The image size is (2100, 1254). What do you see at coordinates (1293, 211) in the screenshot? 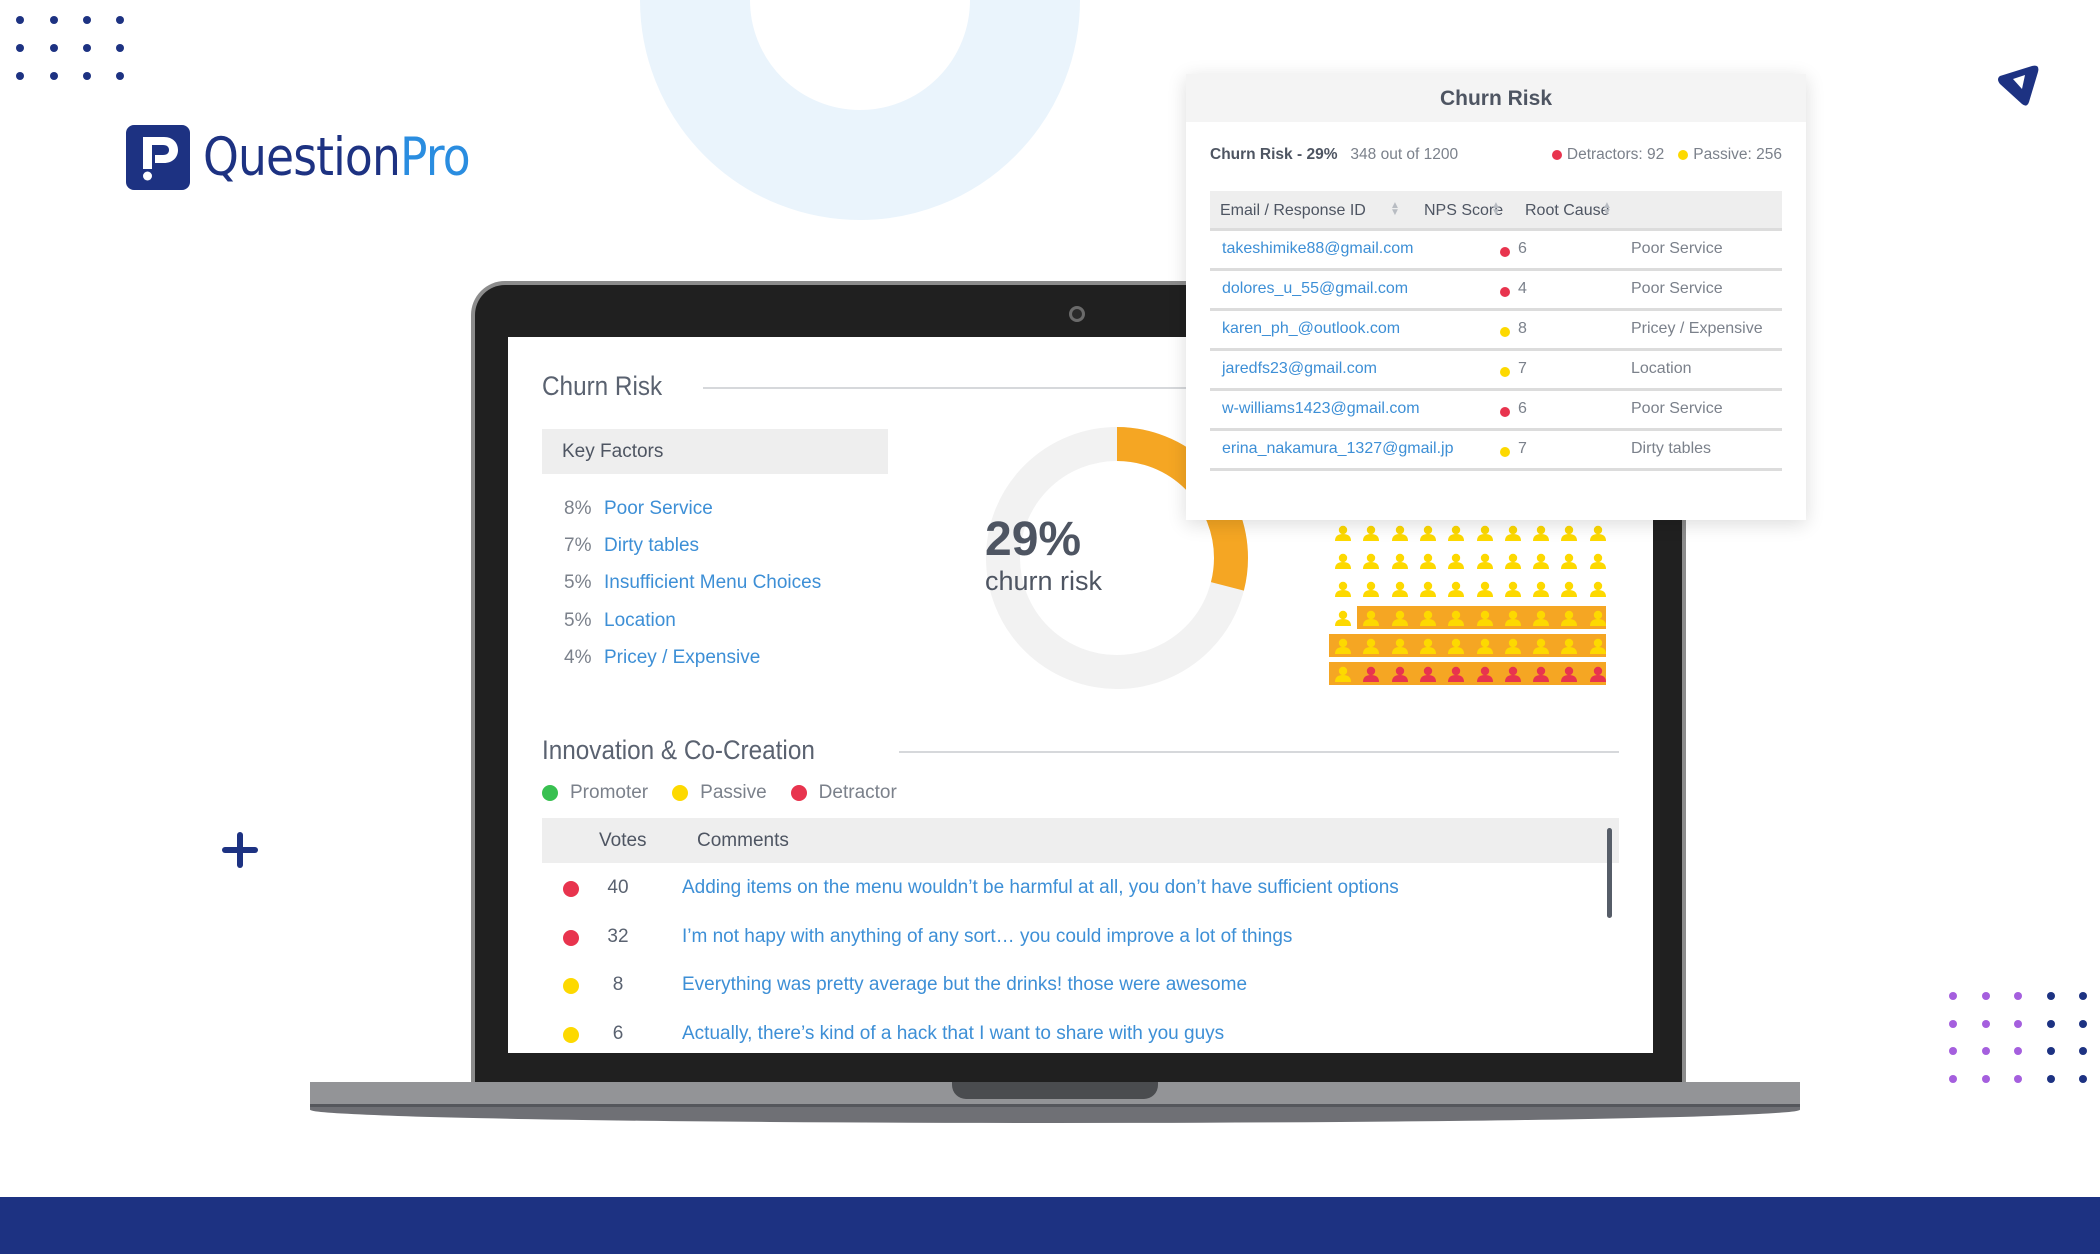
I see `email-column-header: Email / Response ID` at bounding box center [1293, 211].